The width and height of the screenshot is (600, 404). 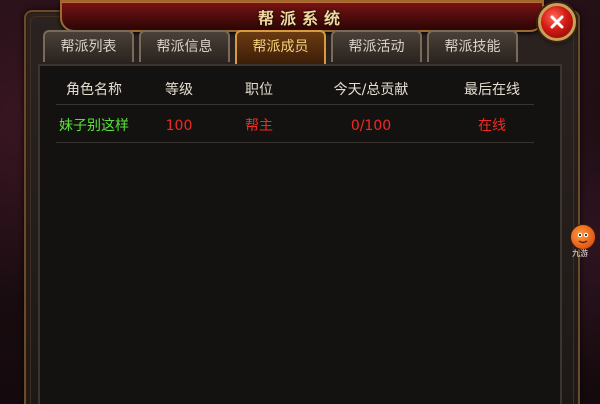 I want to click on tab-guild-list: 帮派列表, so click(x=88, y=46).